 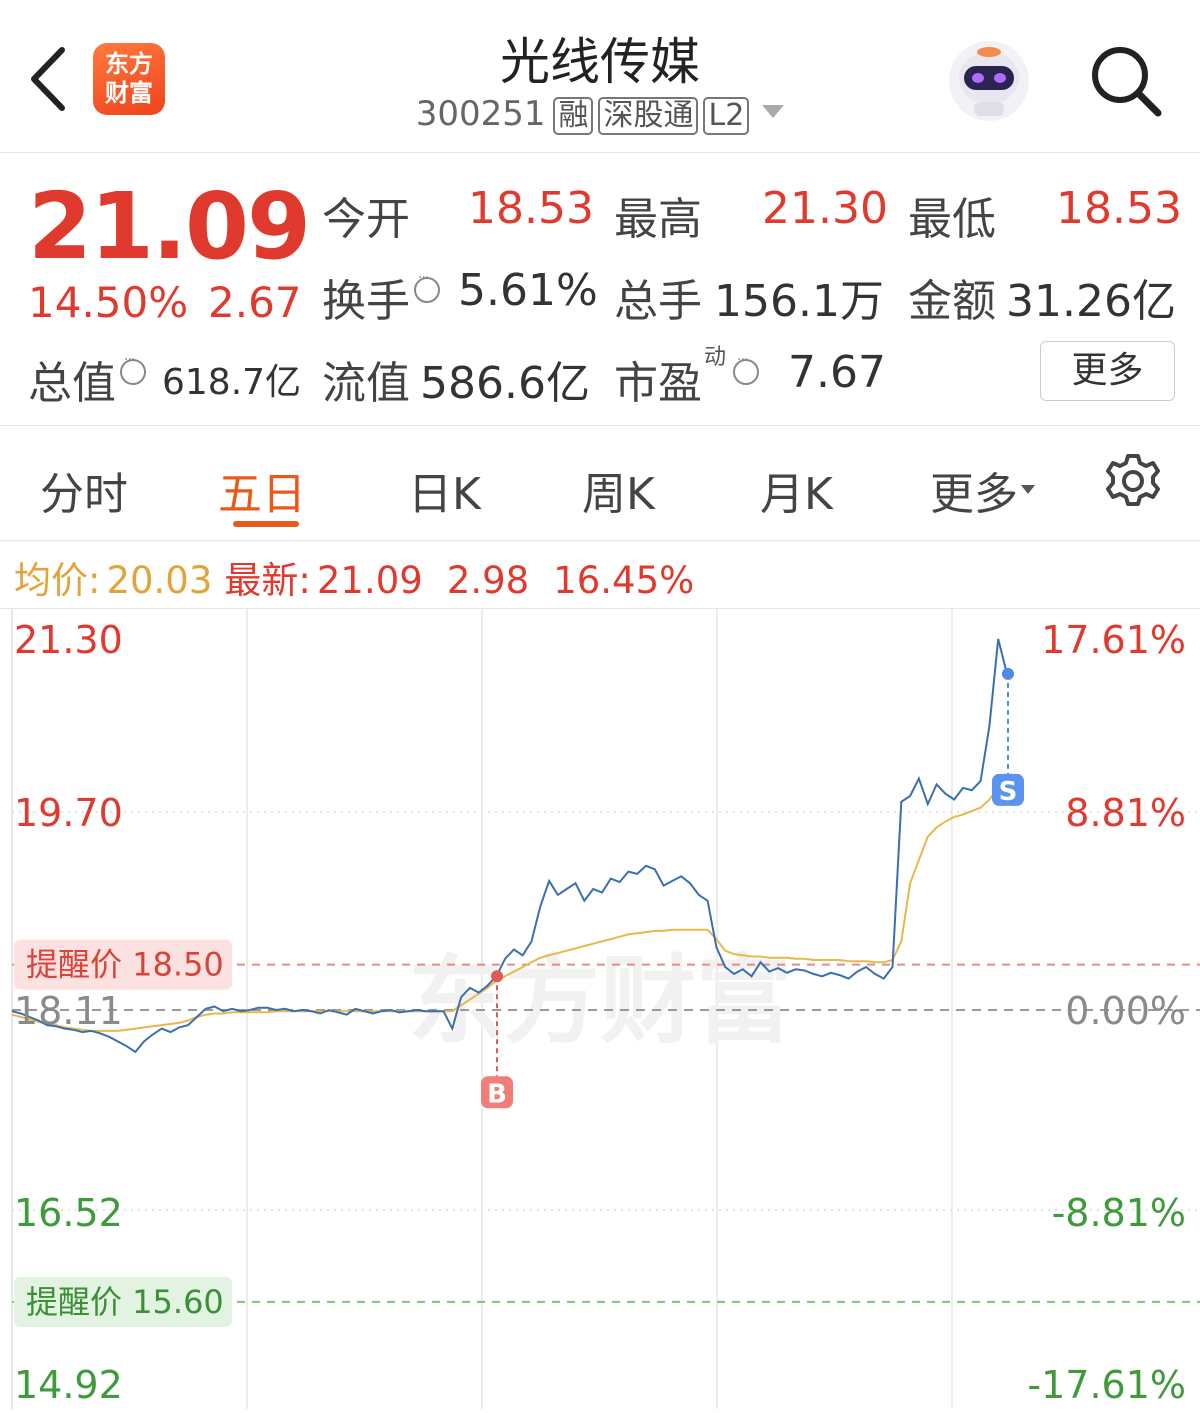 I want to click on dropdown-caret-icon, so click(x=773, y=111).